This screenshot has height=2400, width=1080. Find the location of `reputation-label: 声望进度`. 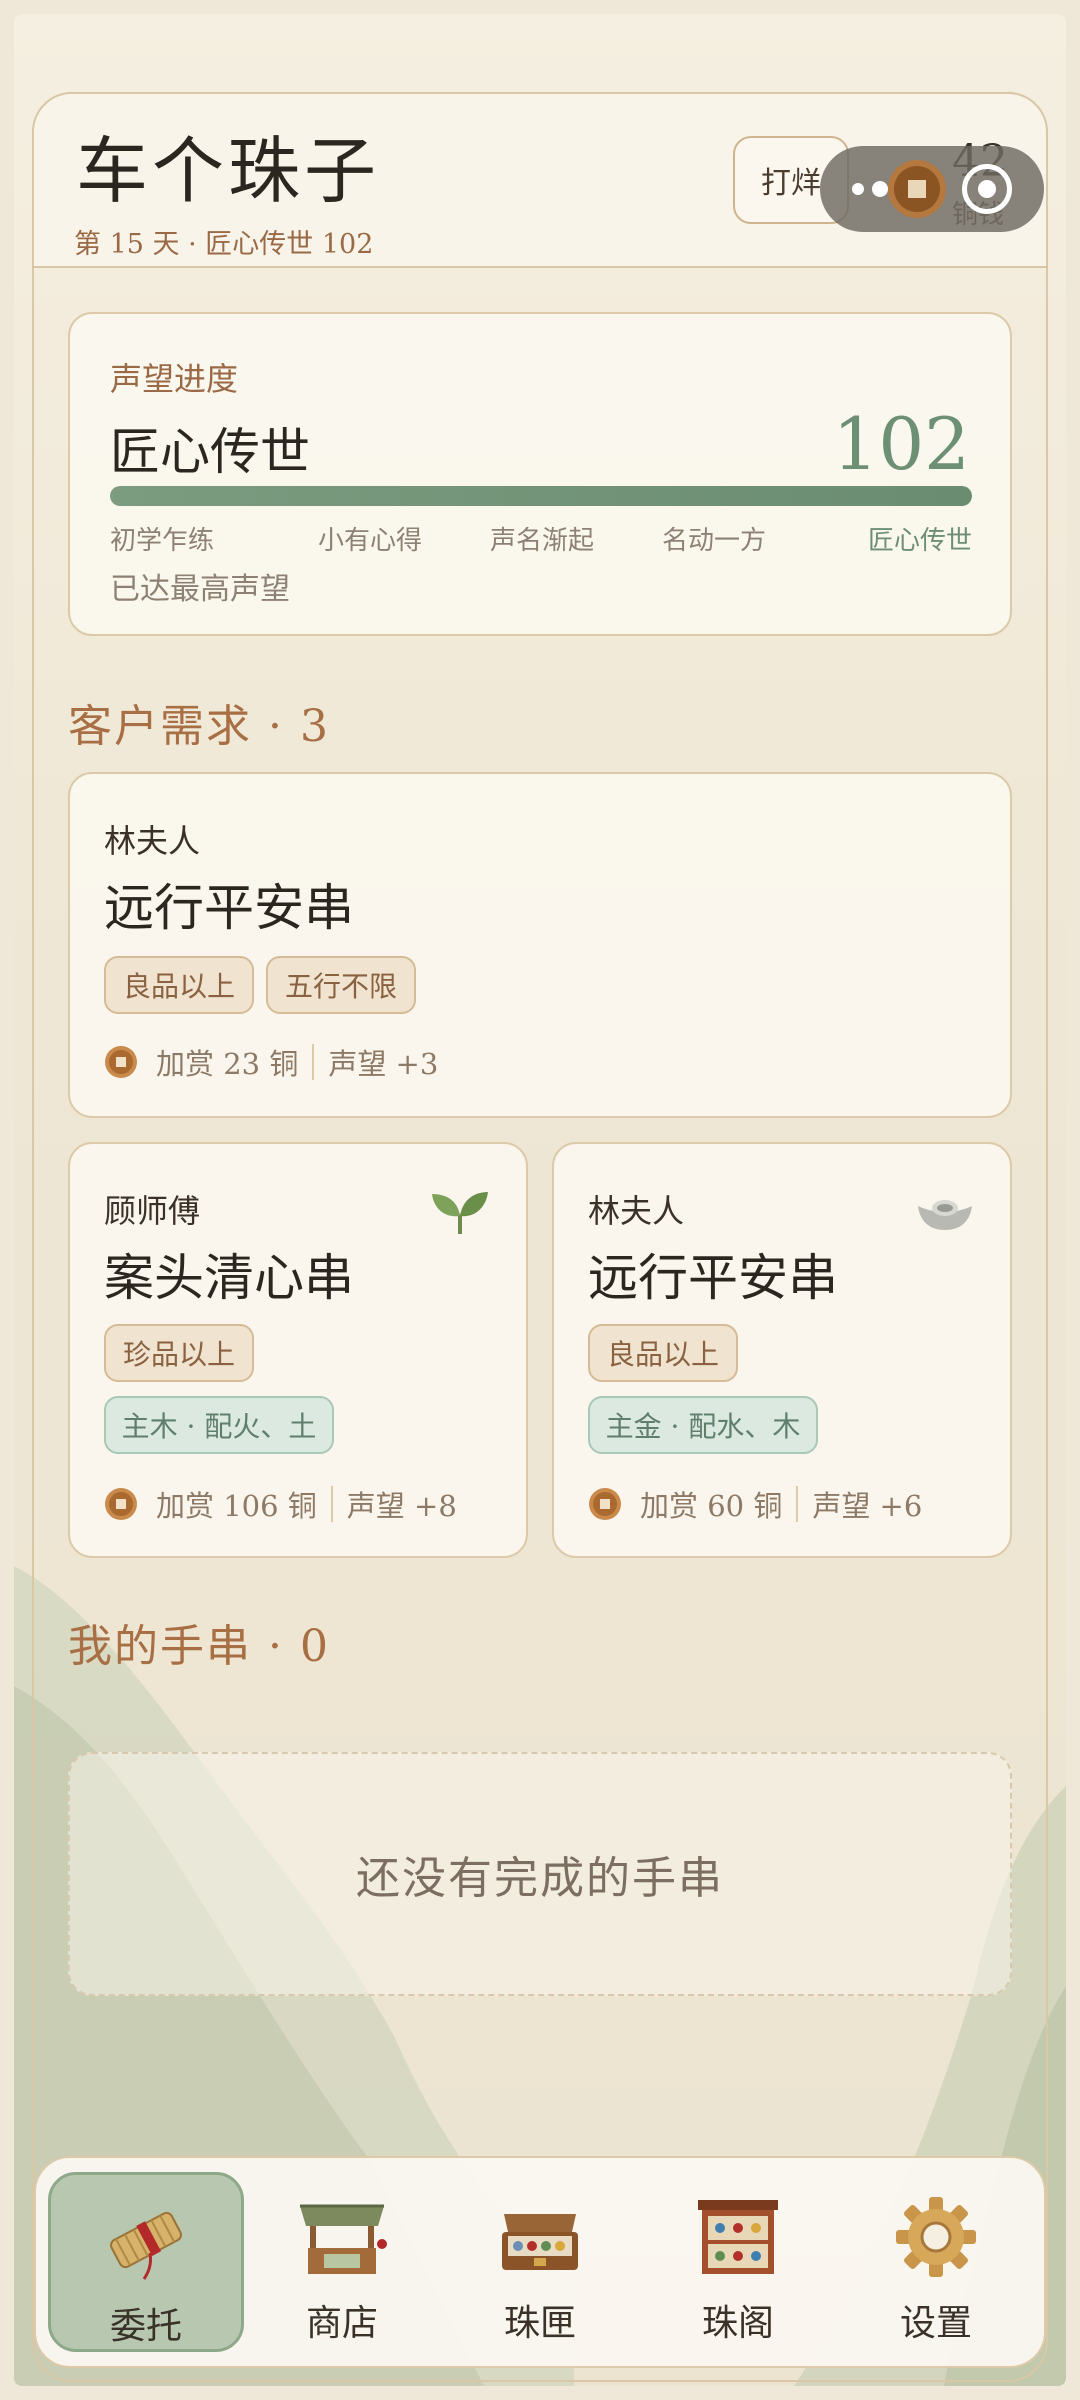

reputation-label: 声望进度 is located at coordinates (174, 379).